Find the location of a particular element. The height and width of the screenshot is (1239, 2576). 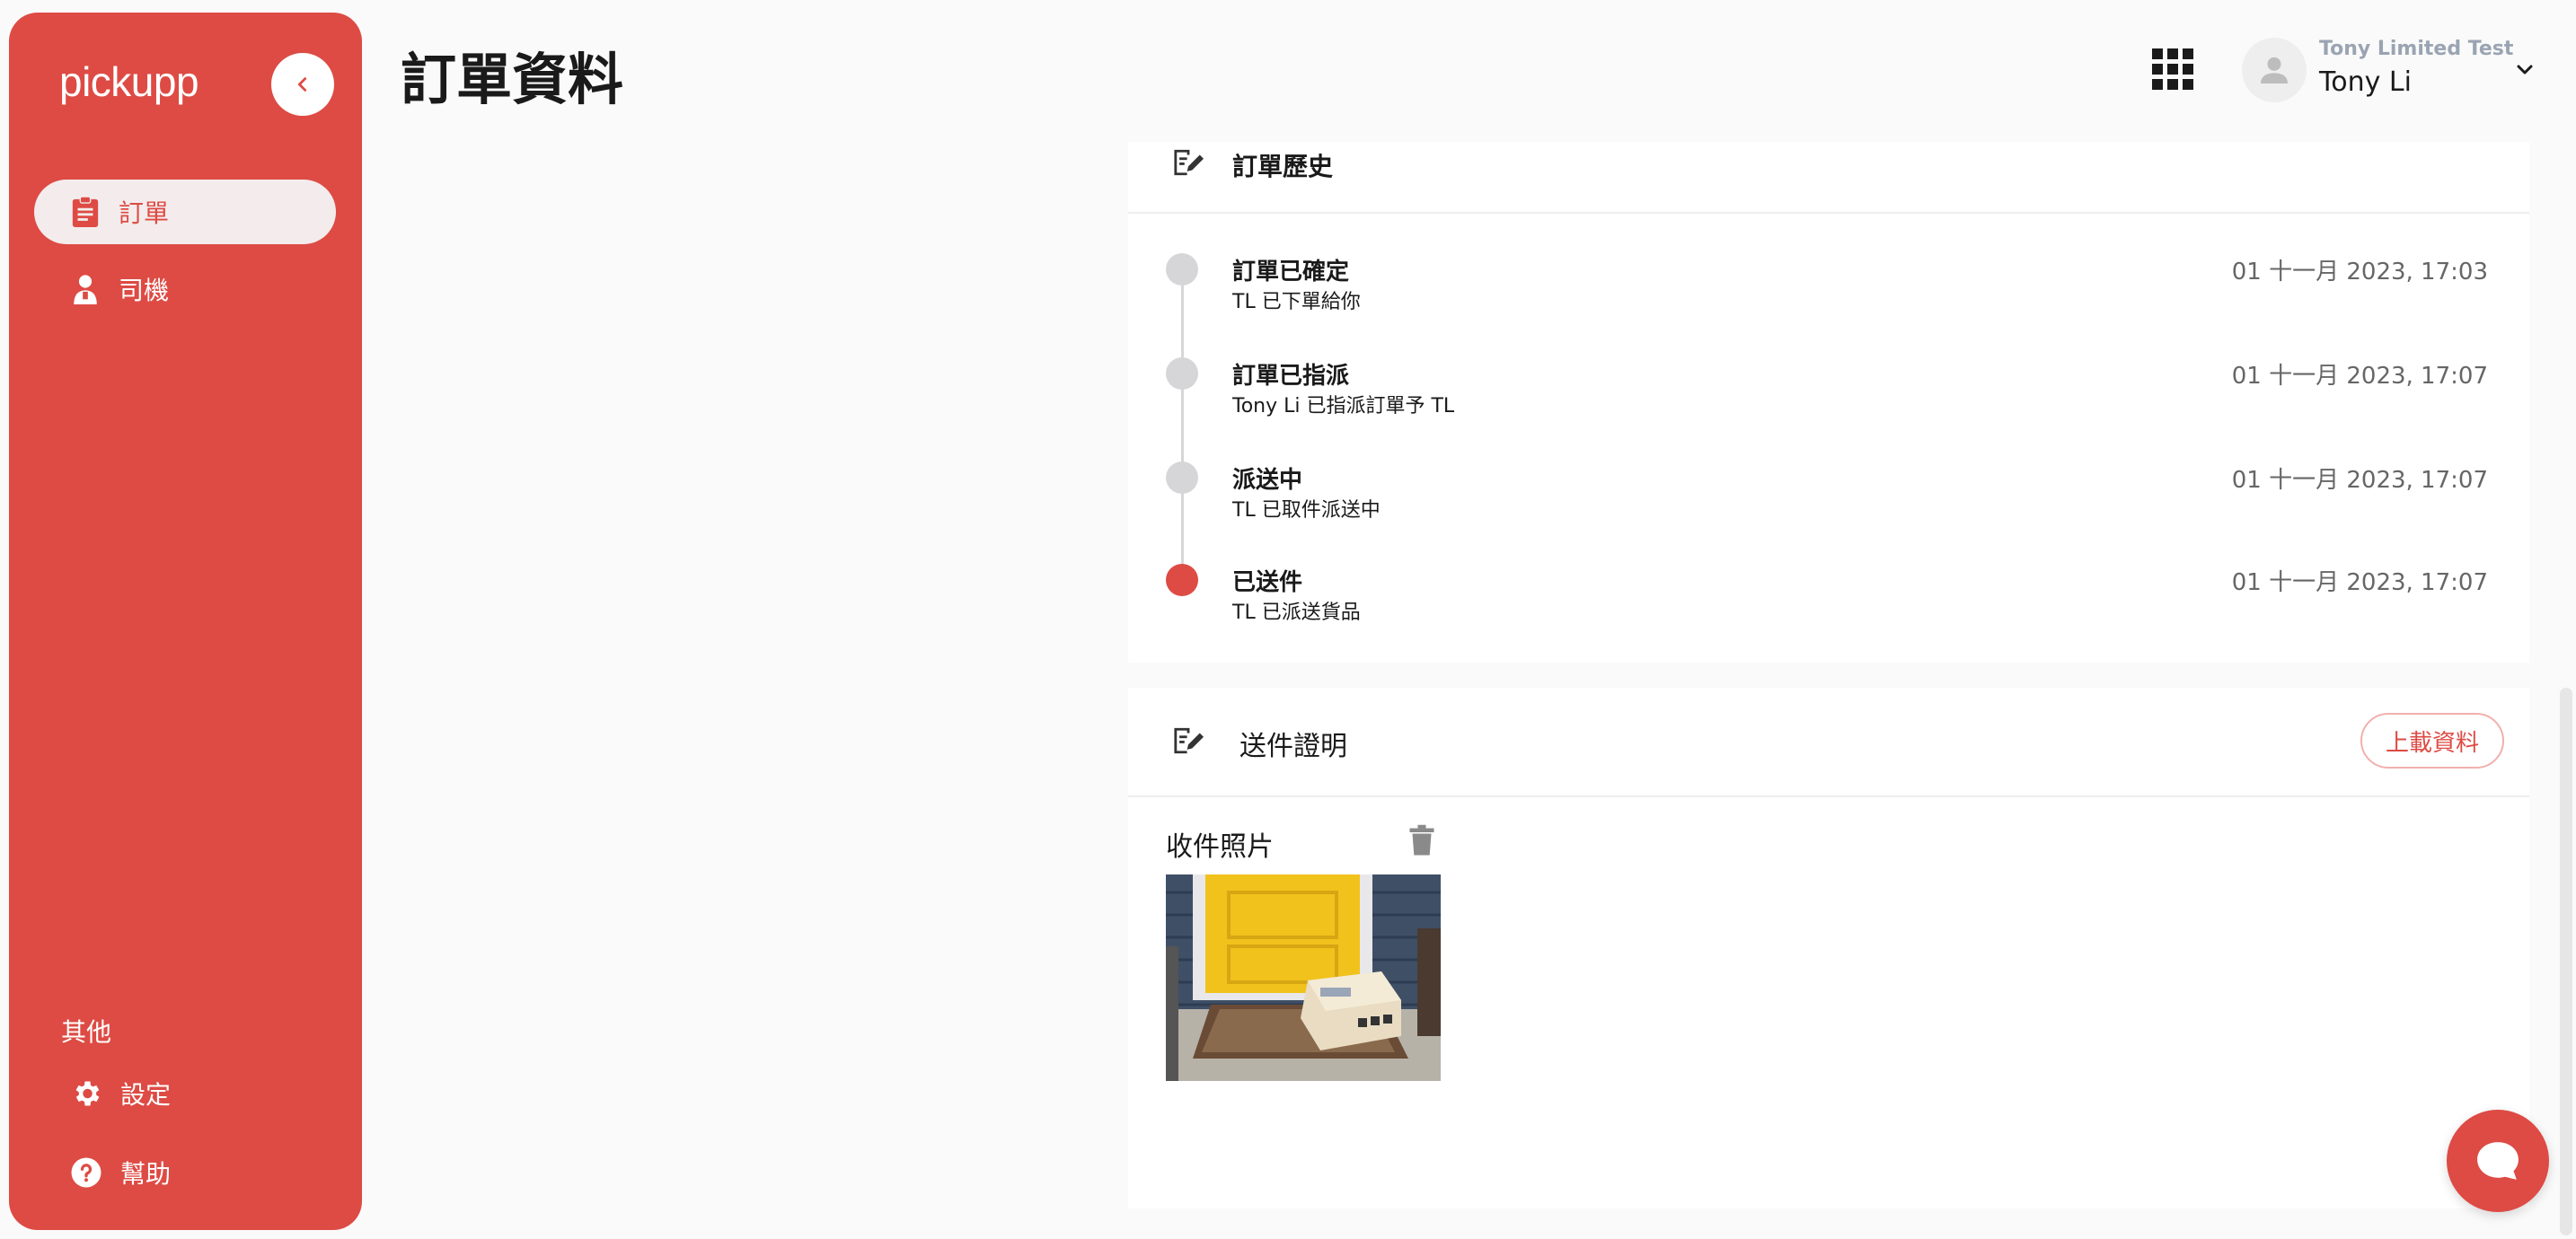

delete-photo-button is located at coordinates (1421, 842).